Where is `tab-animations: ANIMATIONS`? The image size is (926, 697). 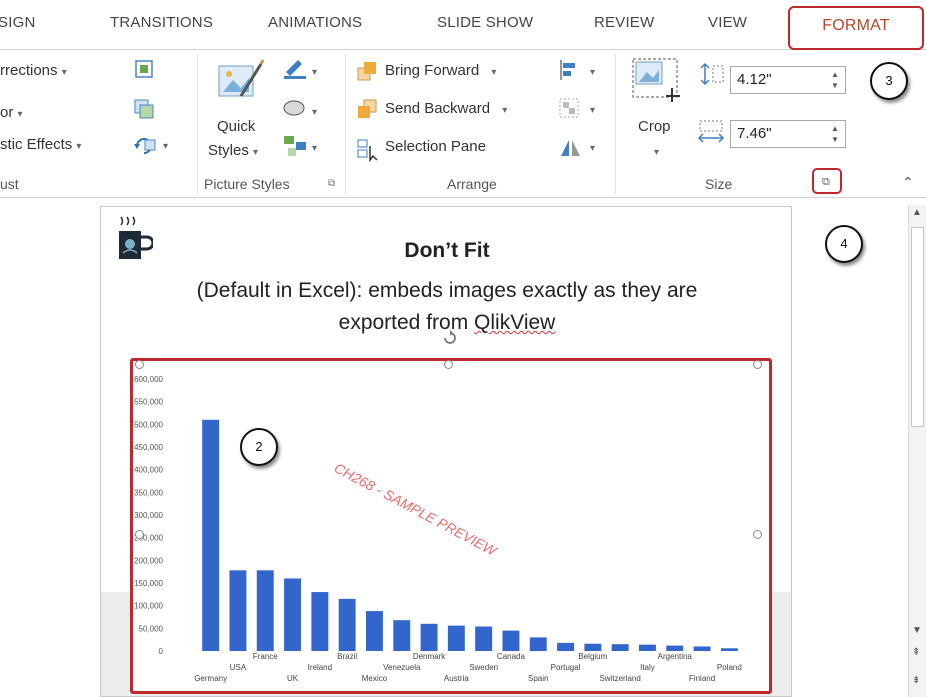 tab-animations: ANIMATIONS is located at coordinates (315, 22).